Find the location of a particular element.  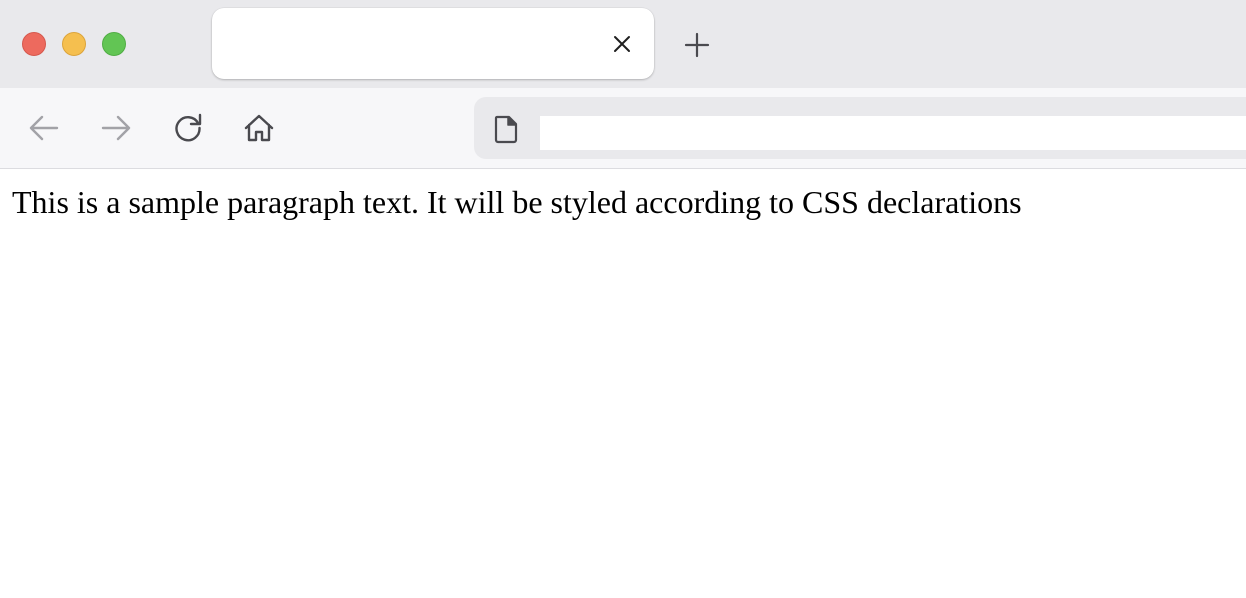

forward-button is located at coordinates (116, 128).